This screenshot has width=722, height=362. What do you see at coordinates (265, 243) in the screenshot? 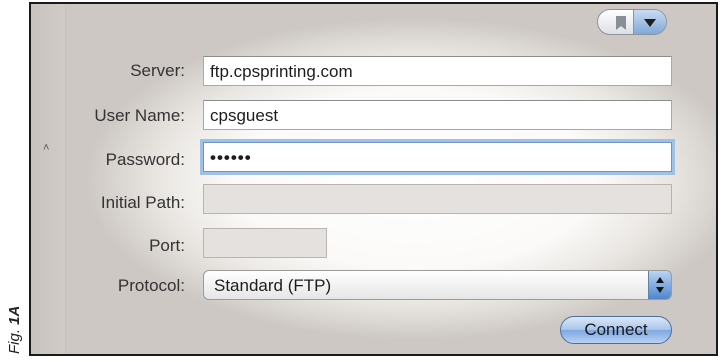
I see `port-field` at bounding box center [265, 243].